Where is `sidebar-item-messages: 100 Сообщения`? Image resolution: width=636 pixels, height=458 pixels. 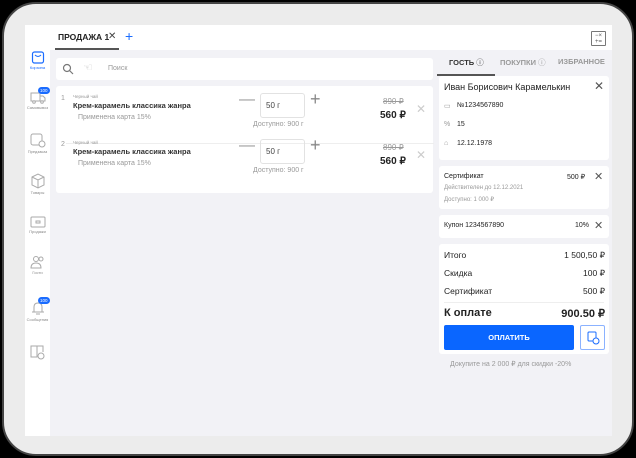 sidebar-item-messages: 100 Сообщения is located at coordinates (37, 309).